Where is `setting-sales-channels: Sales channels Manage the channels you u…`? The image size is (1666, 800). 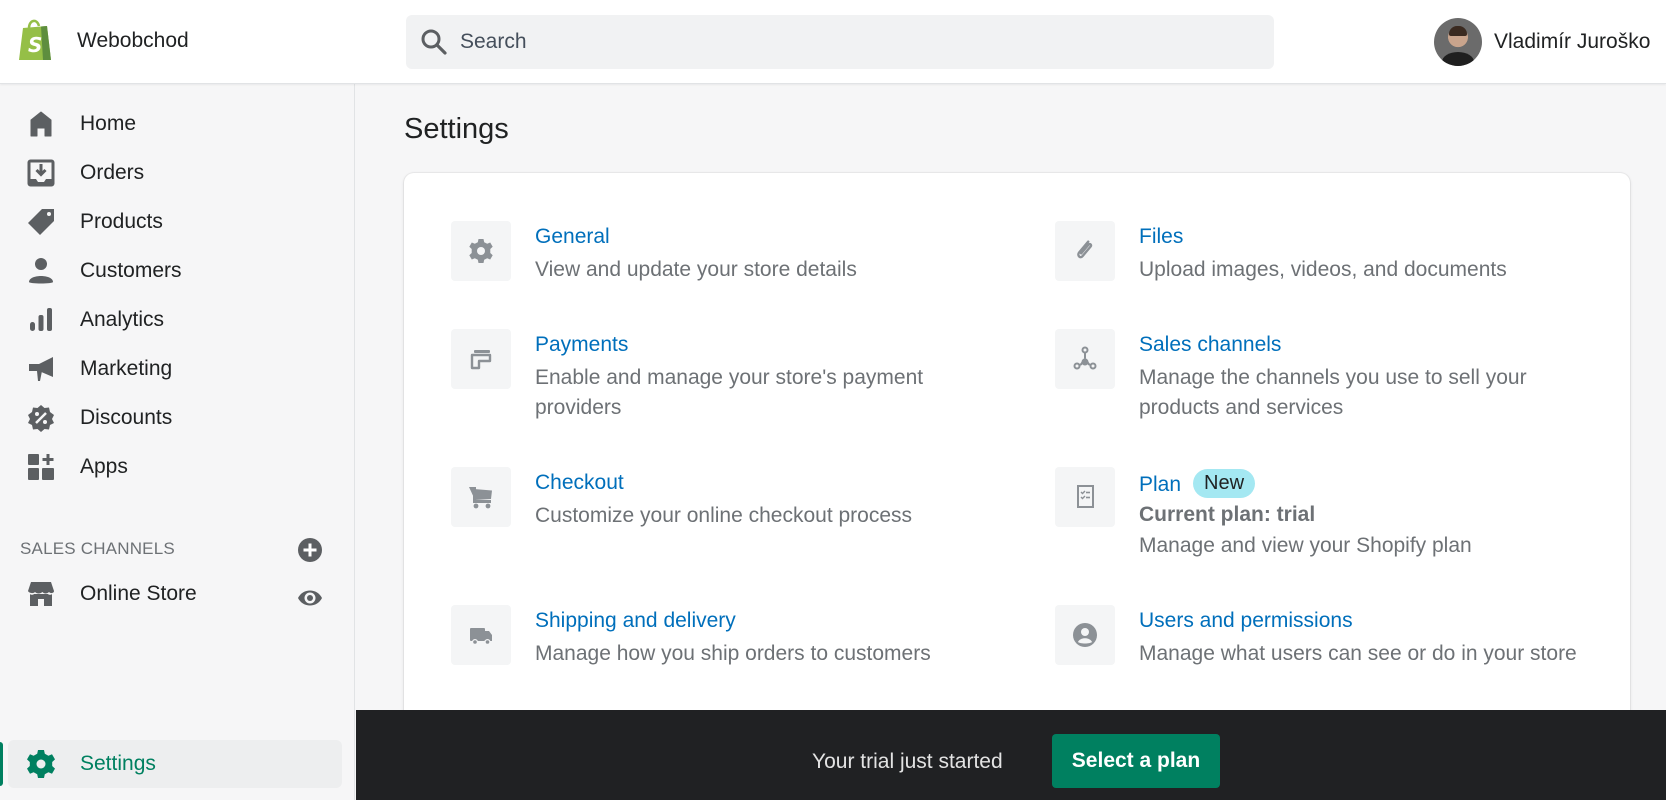 setting-sales-channels: Sales channels Manage the channels you u… is located at coordinates (1325, 375).